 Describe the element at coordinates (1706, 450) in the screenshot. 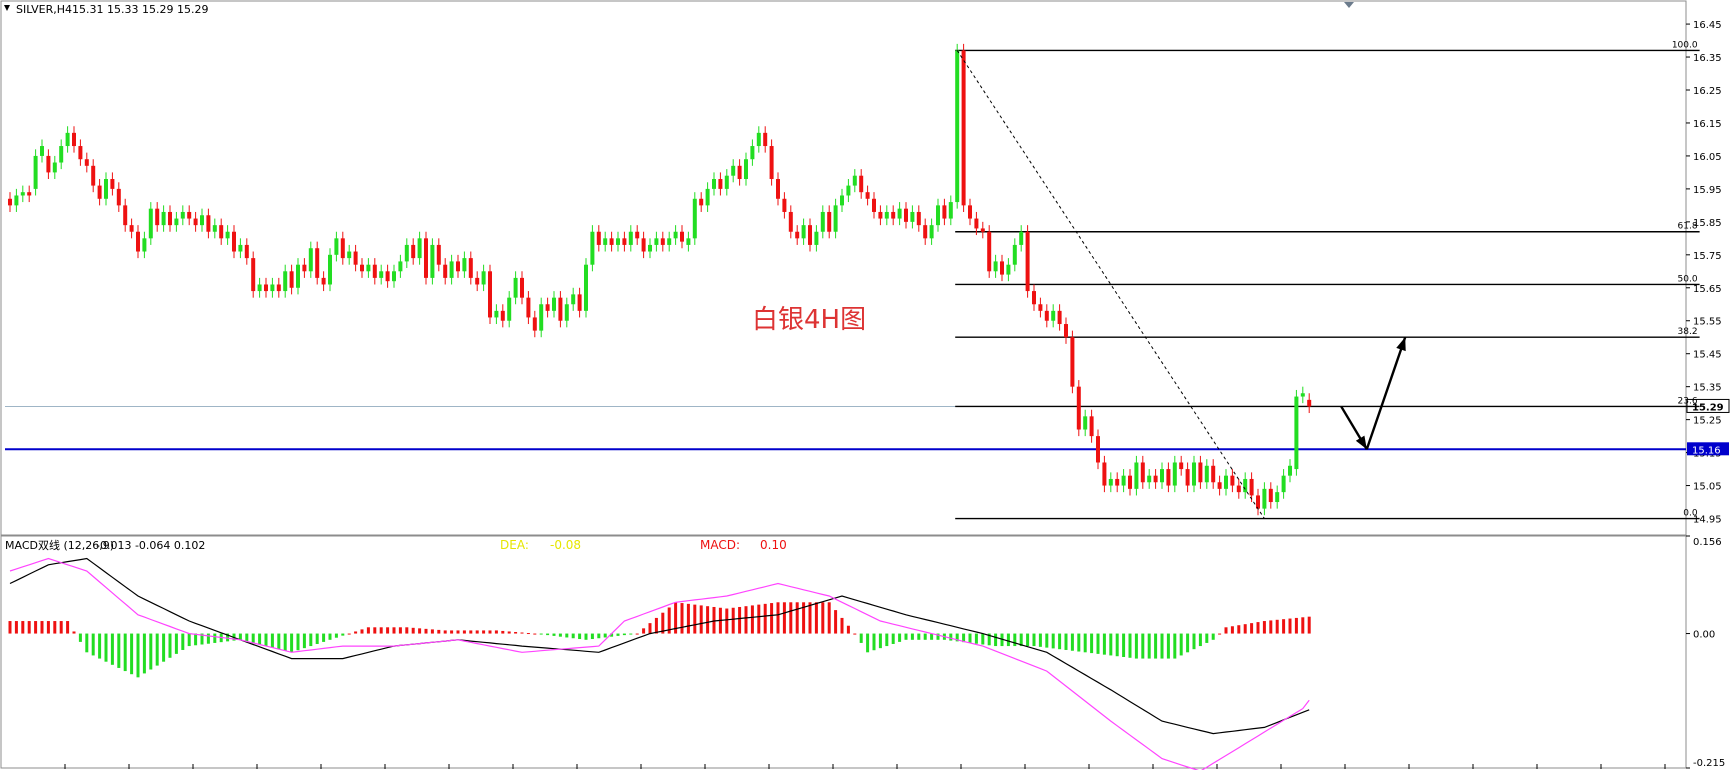

I see `support-price-label: 15.16` at that location.